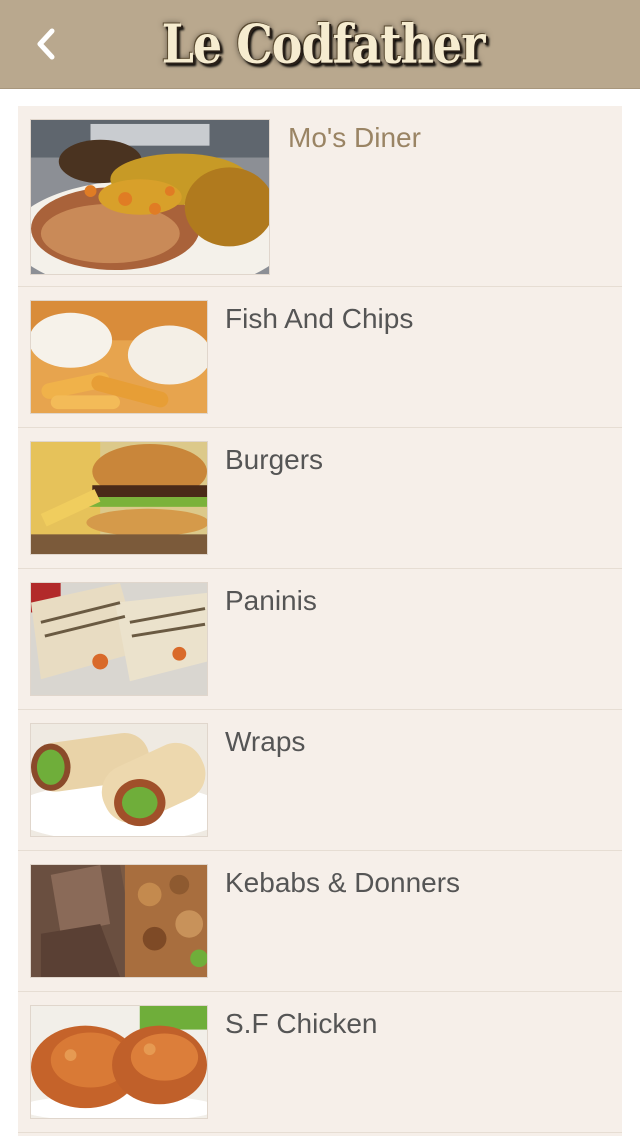  I want to click on back-button, so click(46, 44).